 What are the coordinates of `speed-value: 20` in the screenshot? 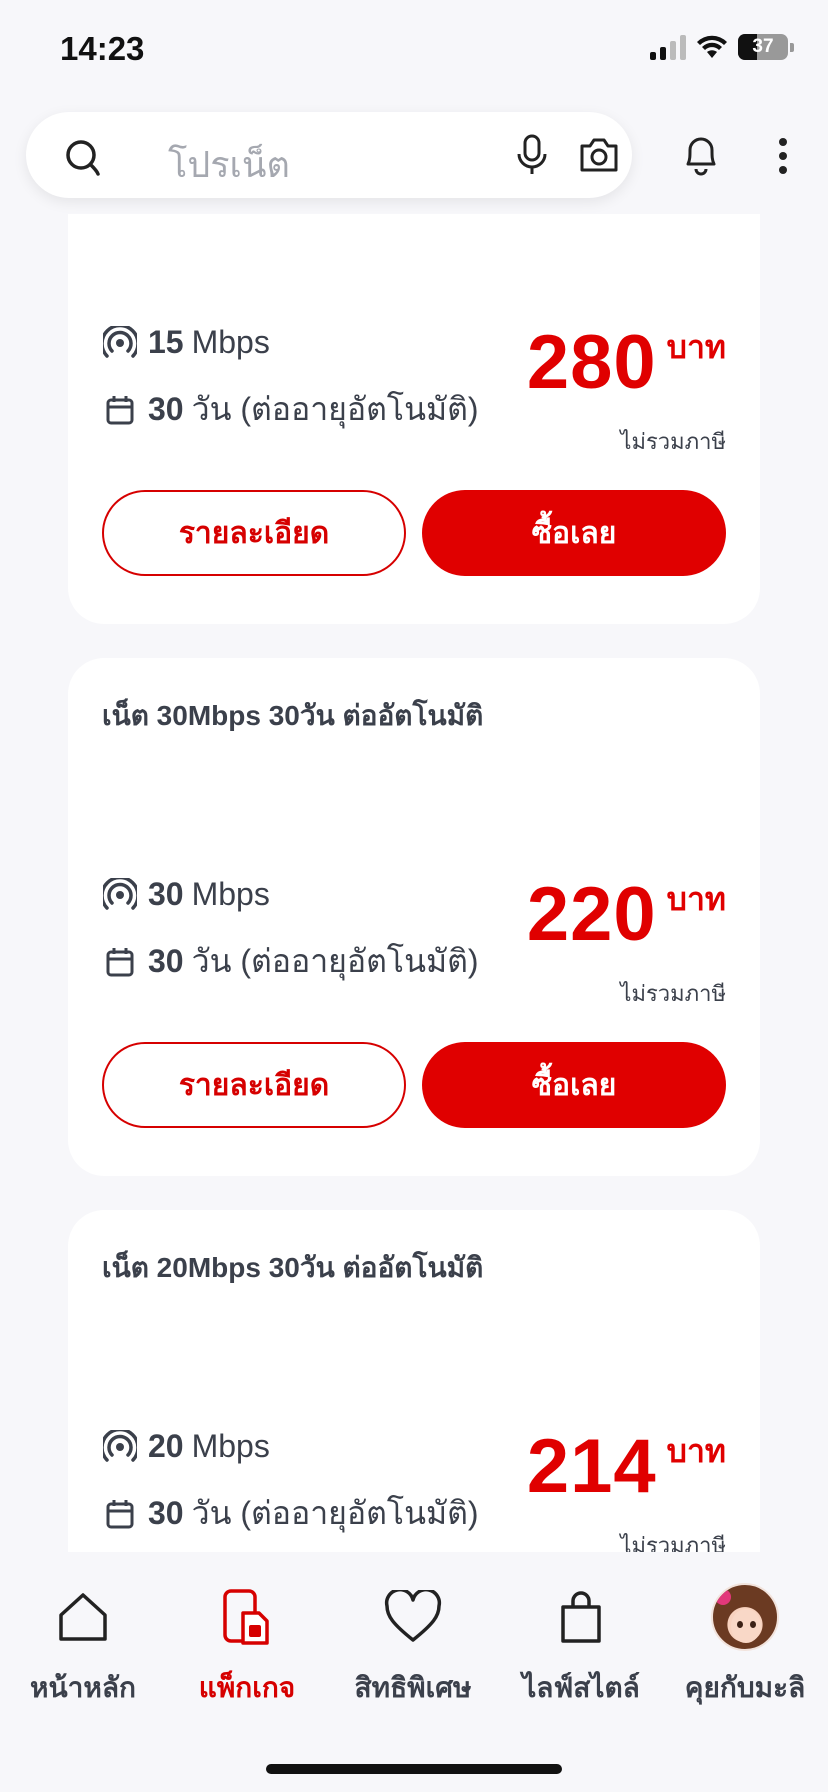 It's located at (166, 1446).